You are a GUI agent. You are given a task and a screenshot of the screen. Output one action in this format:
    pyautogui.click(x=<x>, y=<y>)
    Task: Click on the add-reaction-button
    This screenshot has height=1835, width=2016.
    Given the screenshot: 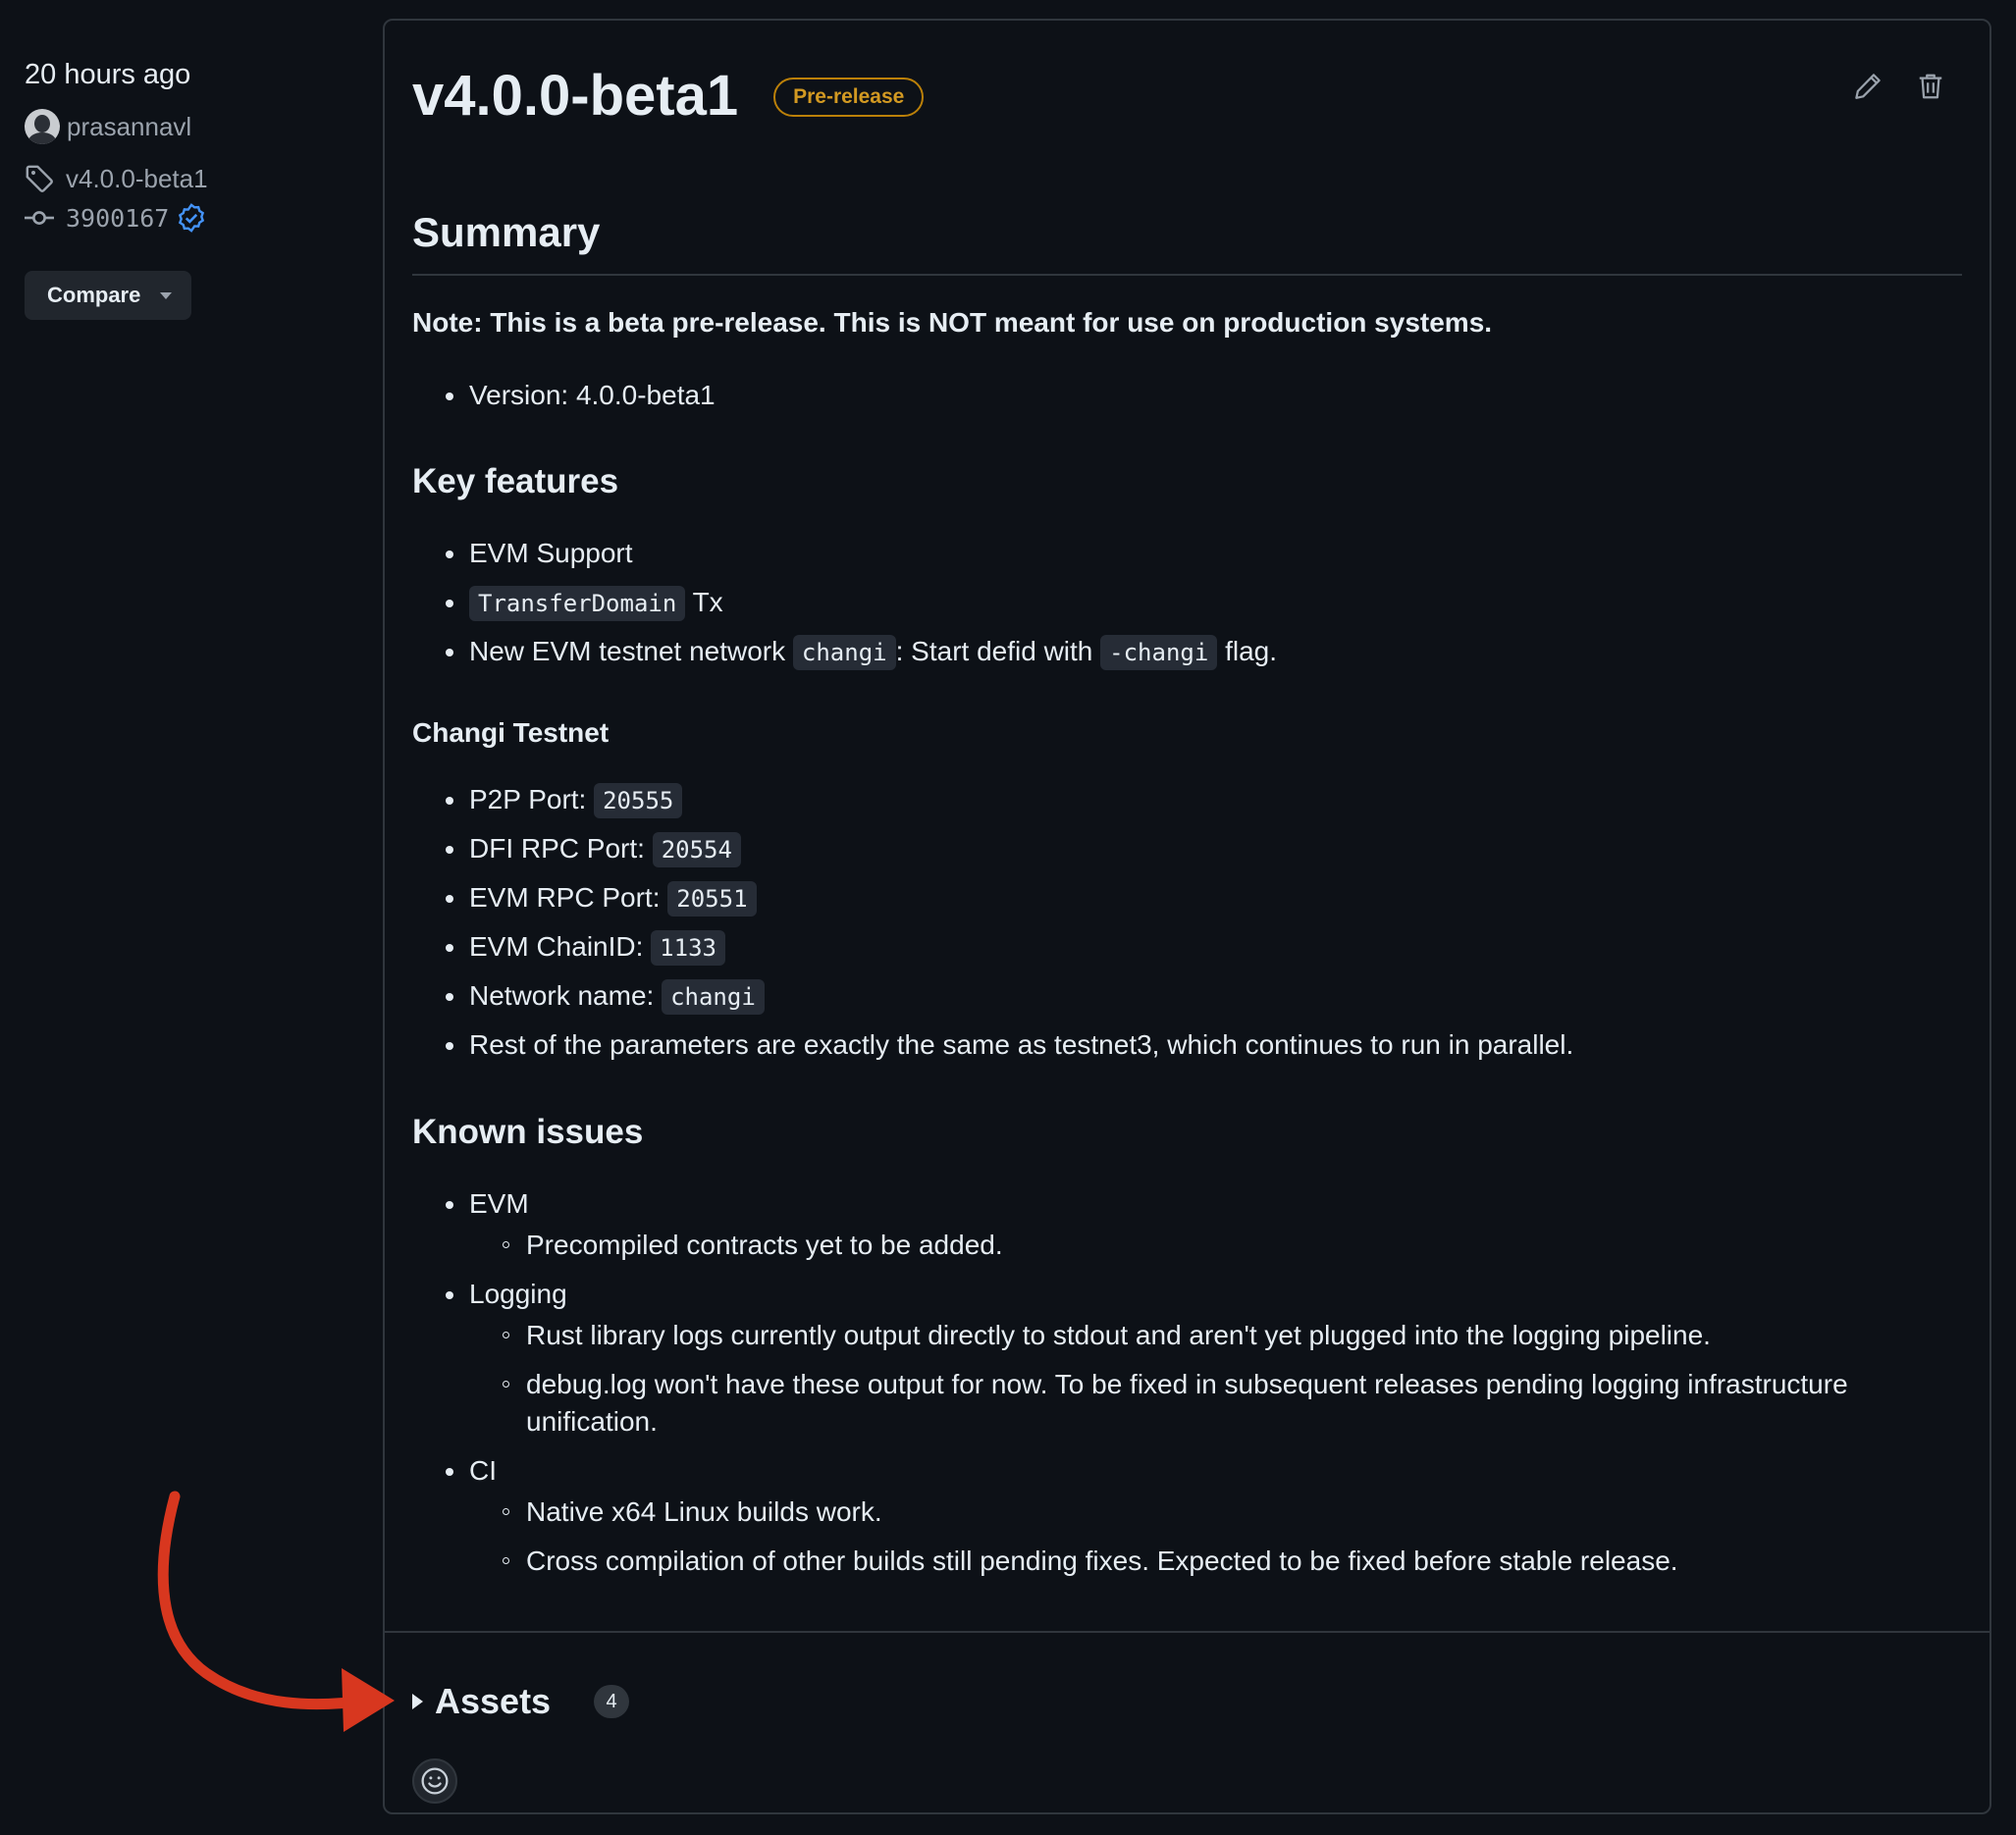 What is the action you would take?
    pyautogui.click(x=434, y=1781)
    